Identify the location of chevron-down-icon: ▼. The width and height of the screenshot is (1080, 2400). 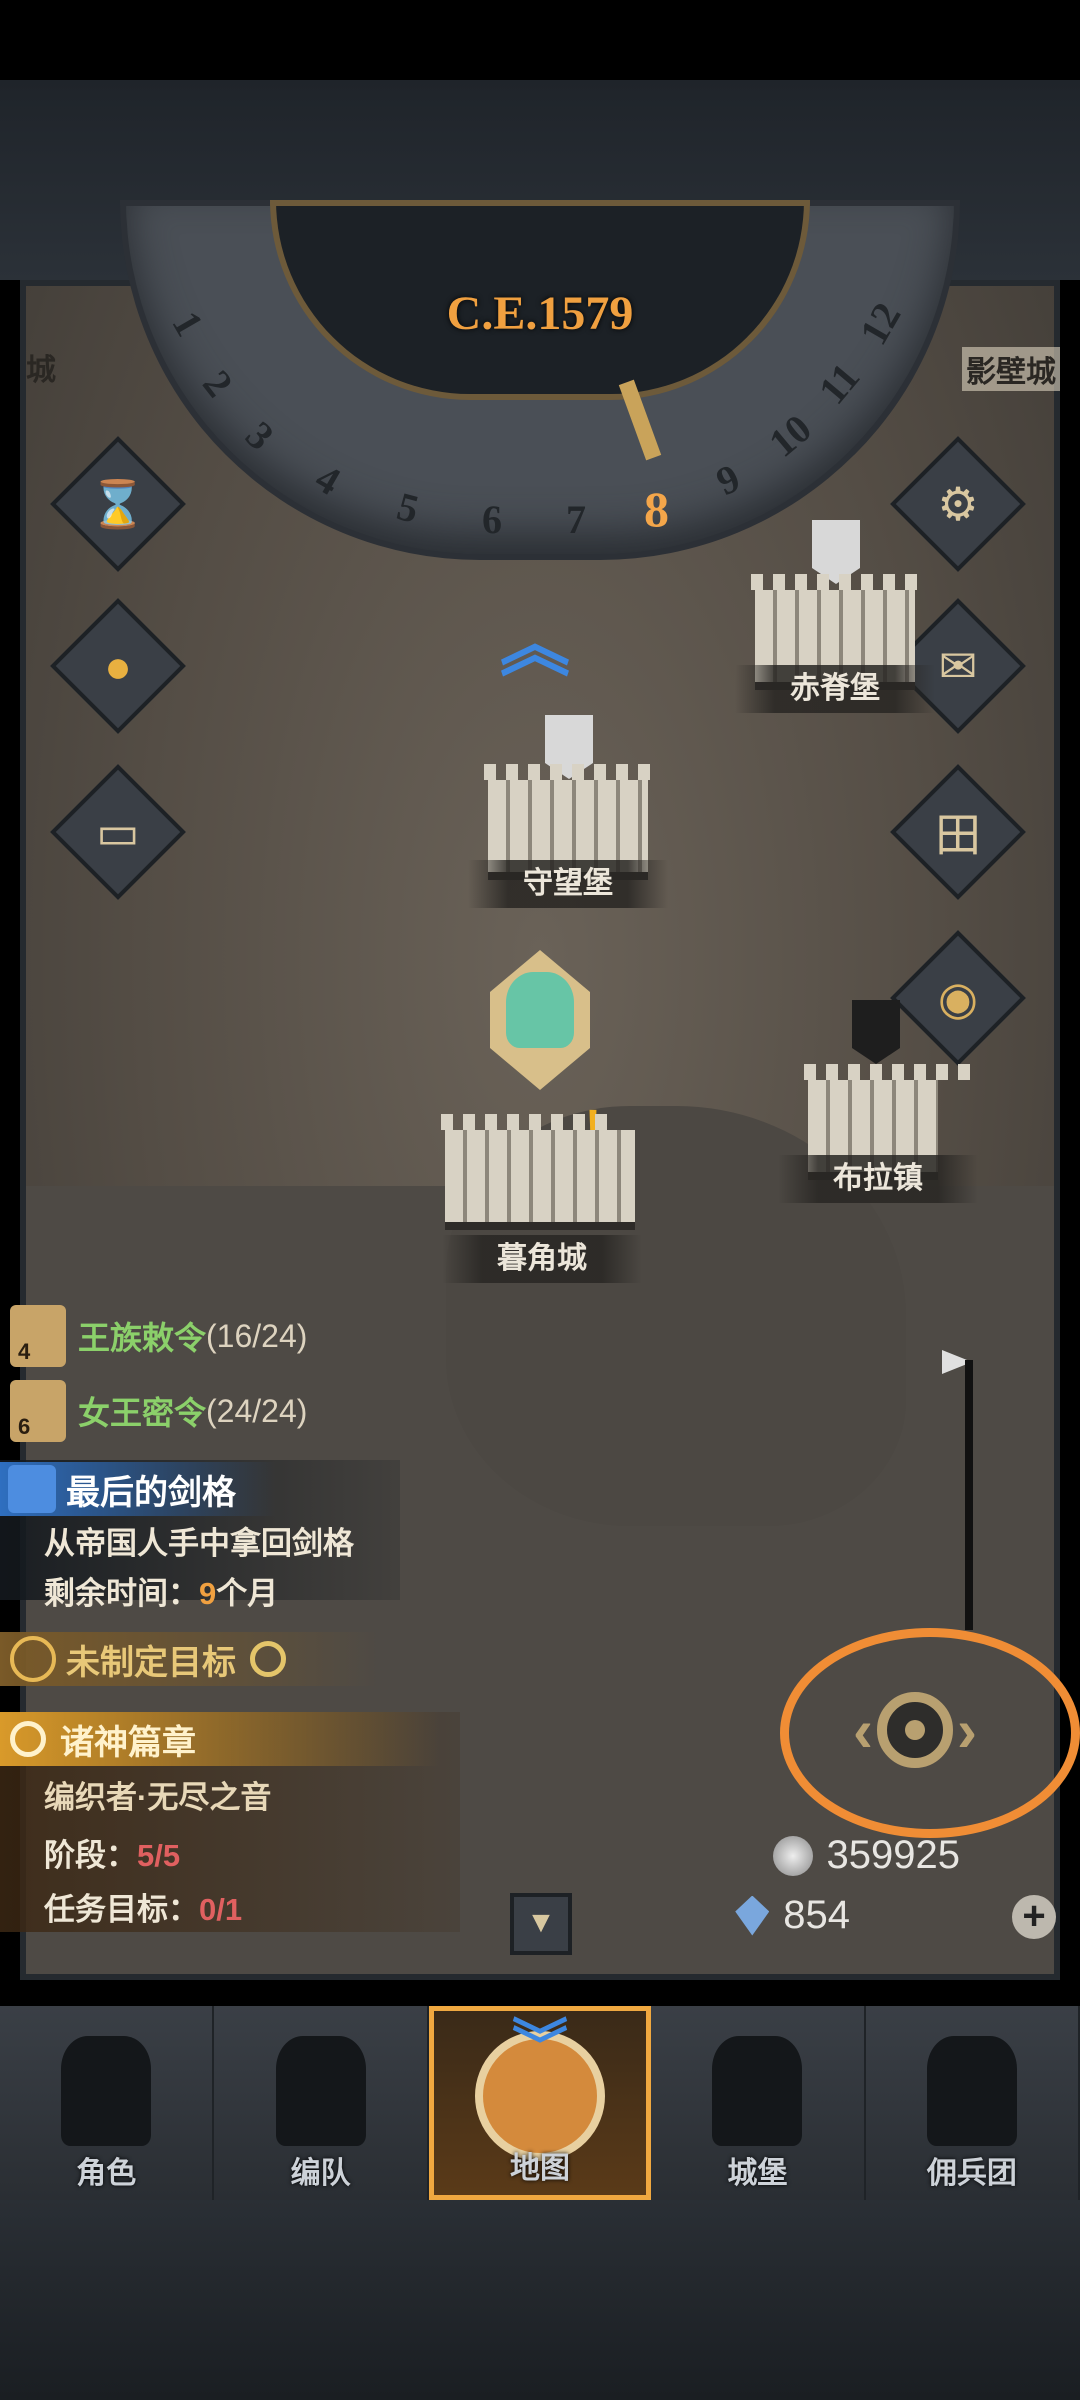
(541, 1922).